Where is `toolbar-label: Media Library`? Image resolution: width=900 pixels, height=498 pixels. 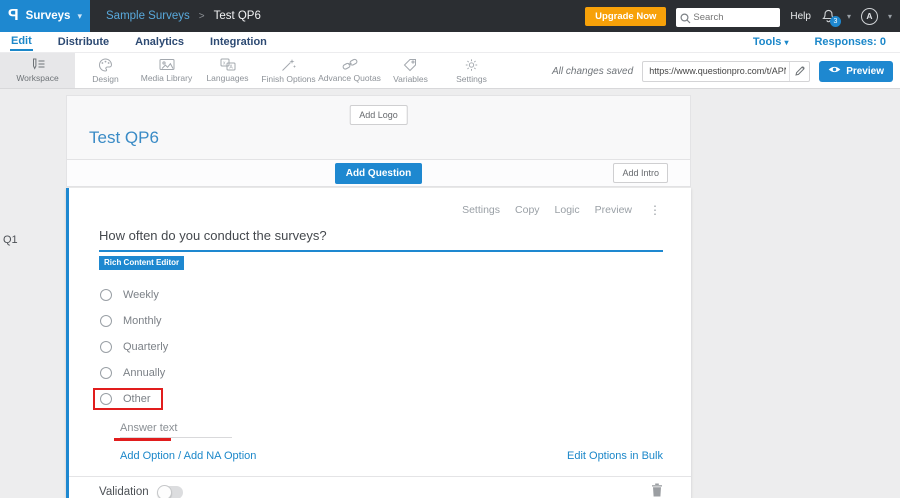
toolbar-label: Media Library is located at coordinates (166, 78).